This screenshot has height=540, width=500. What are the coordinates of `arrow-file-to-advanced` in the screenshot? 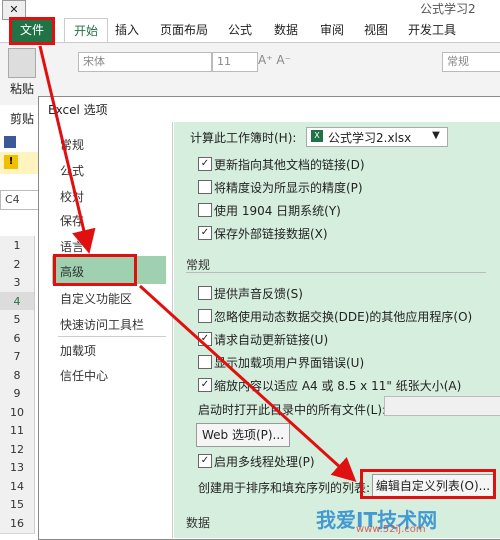 It's located at (67, 149).